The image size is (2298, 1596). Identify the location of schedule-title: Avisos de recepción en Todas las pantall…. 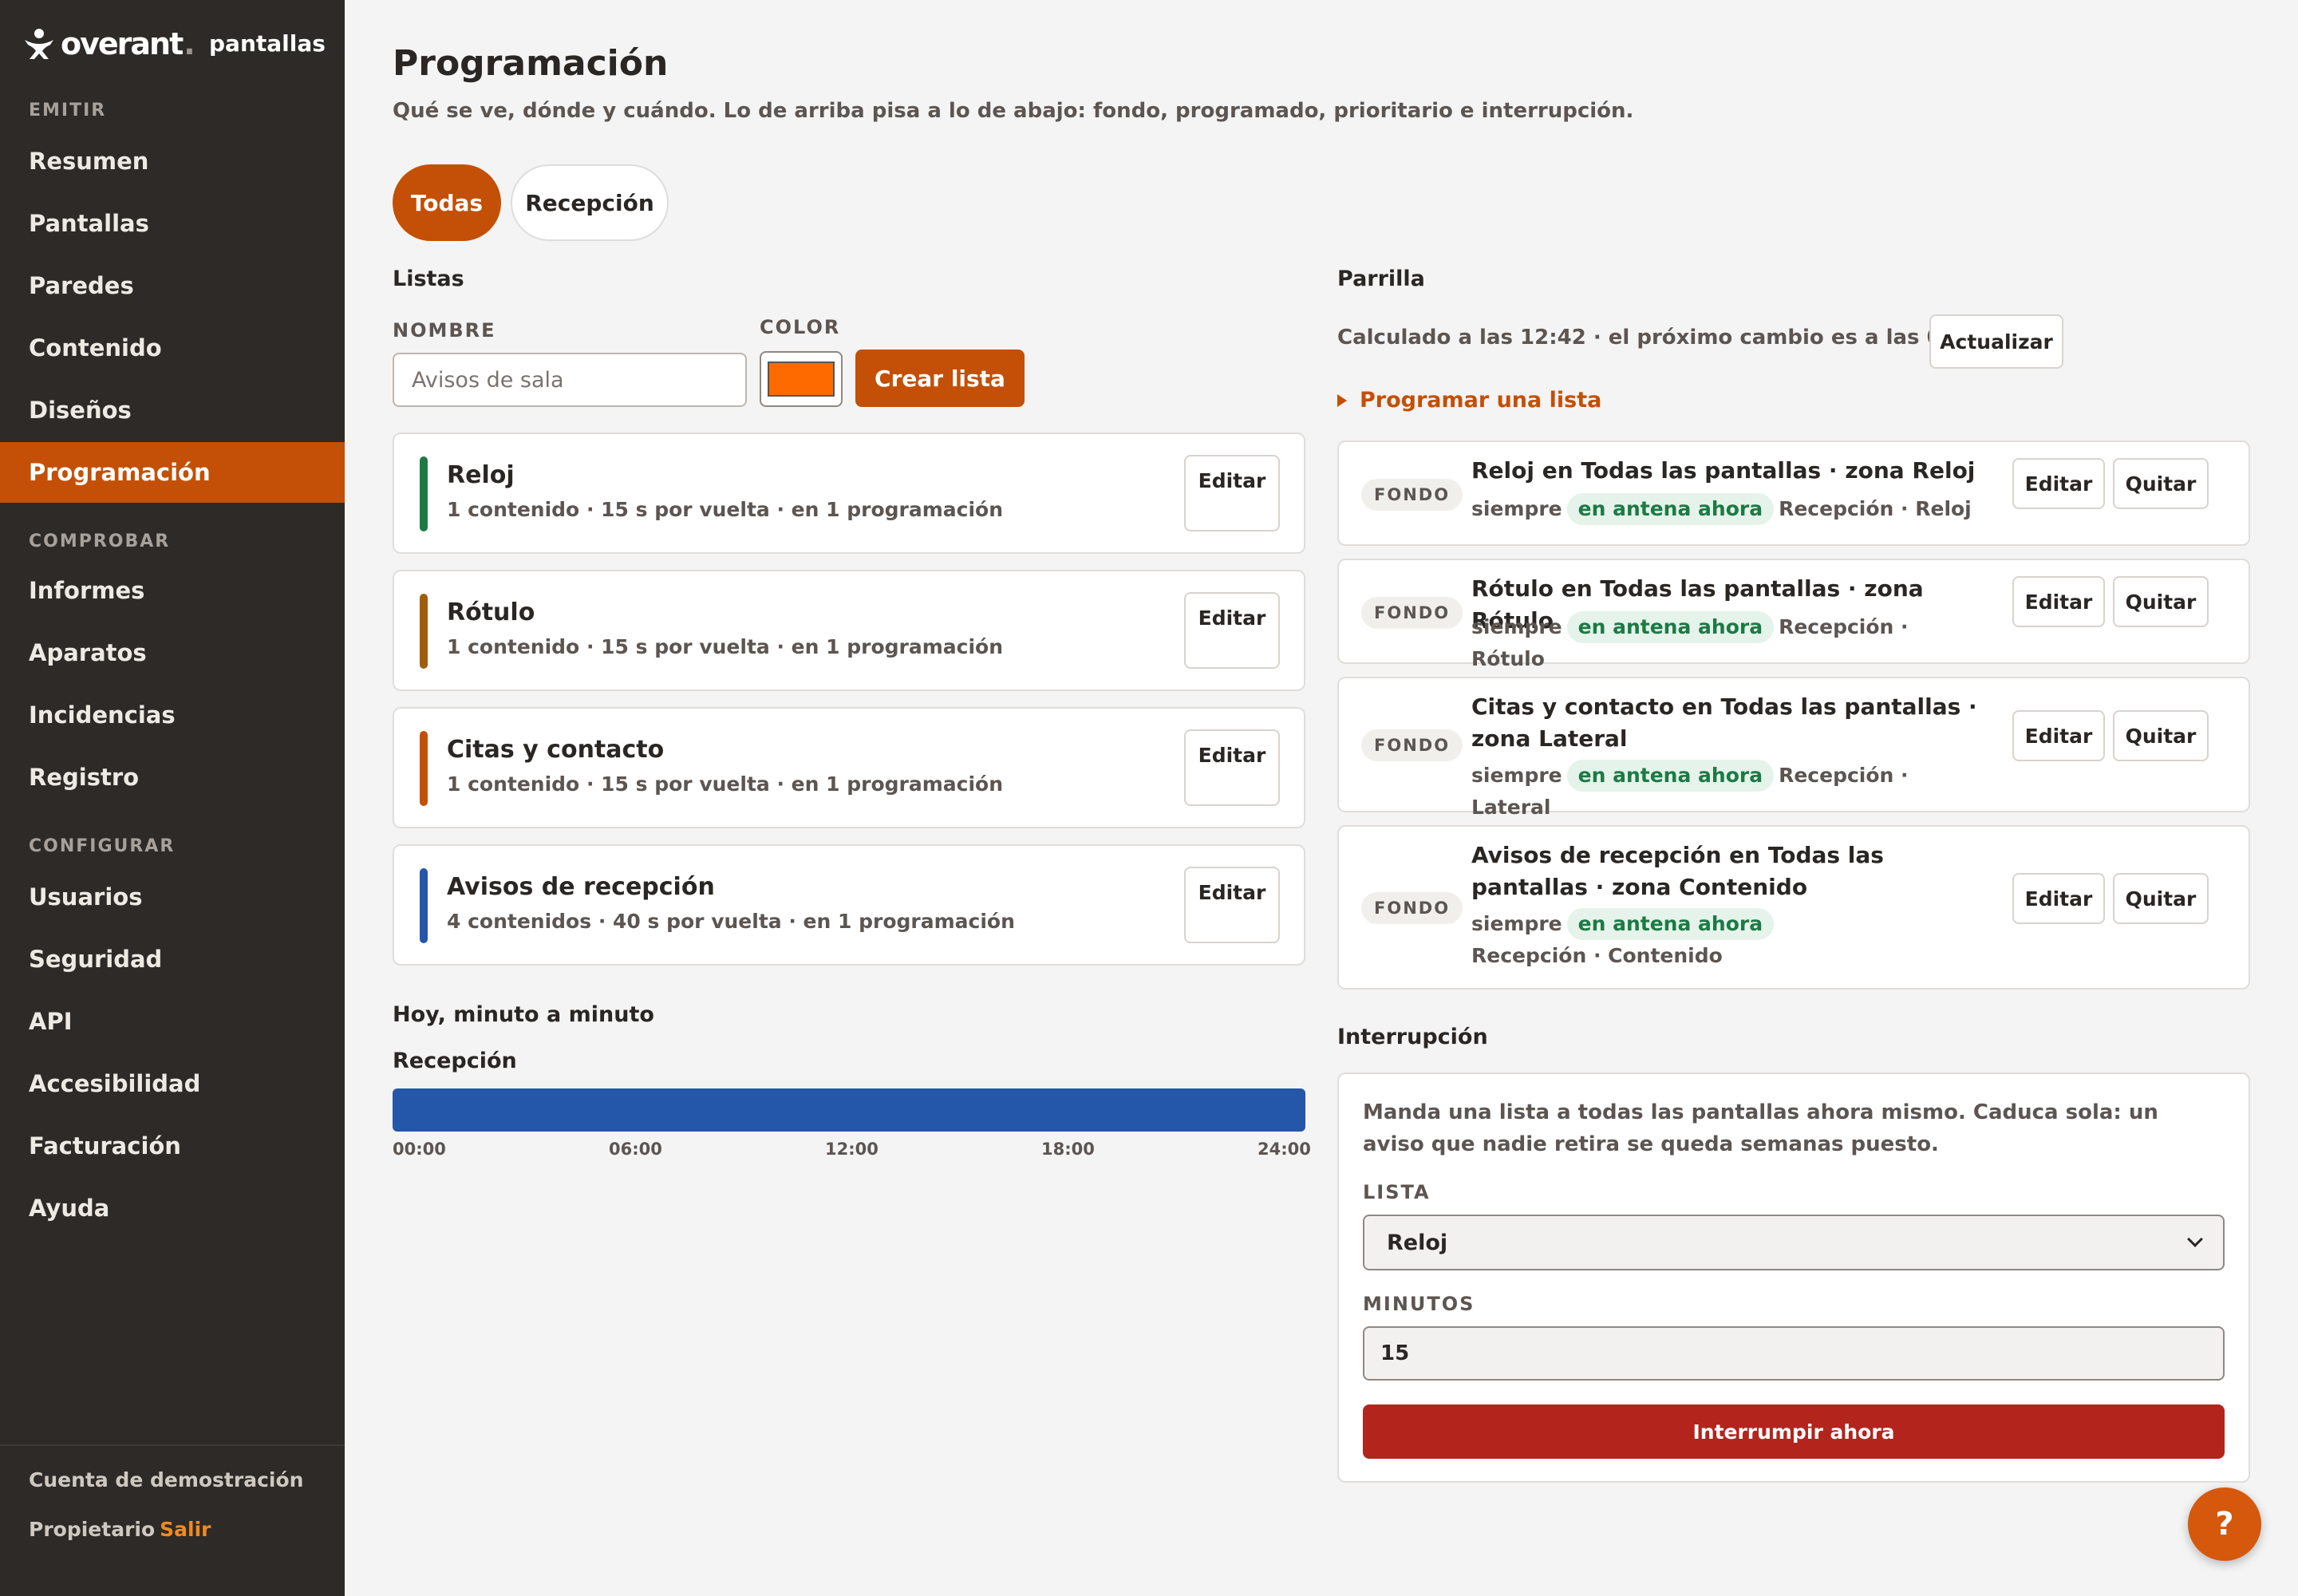
(1677, 871).